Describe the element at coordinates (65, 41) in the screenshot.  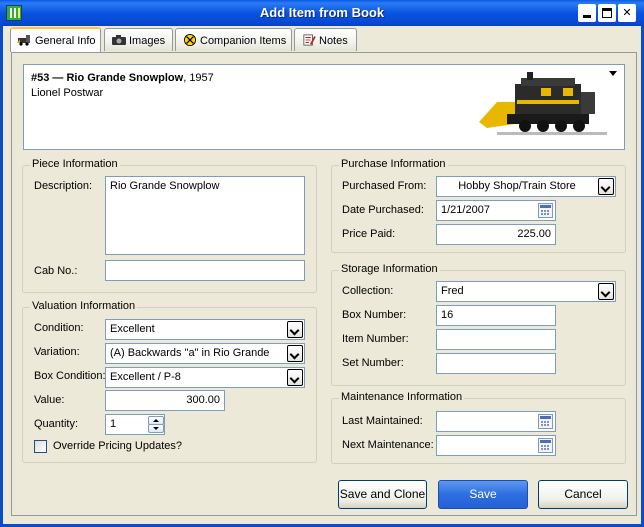
I see `tab-label: General Info` at that location.